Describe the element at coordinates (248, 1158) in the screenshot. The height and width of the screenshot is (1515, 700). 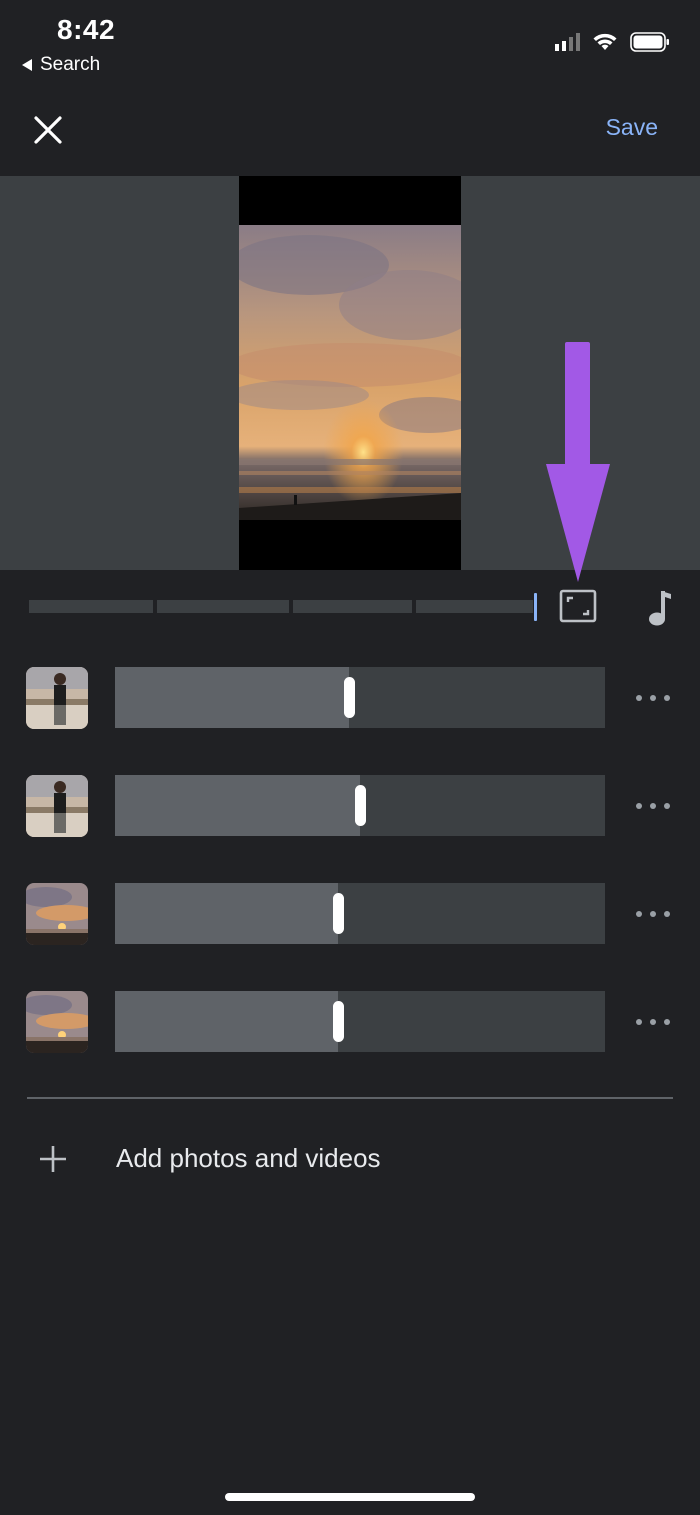
I see `add-photos-videos-label: Add photos and videos` at that location.